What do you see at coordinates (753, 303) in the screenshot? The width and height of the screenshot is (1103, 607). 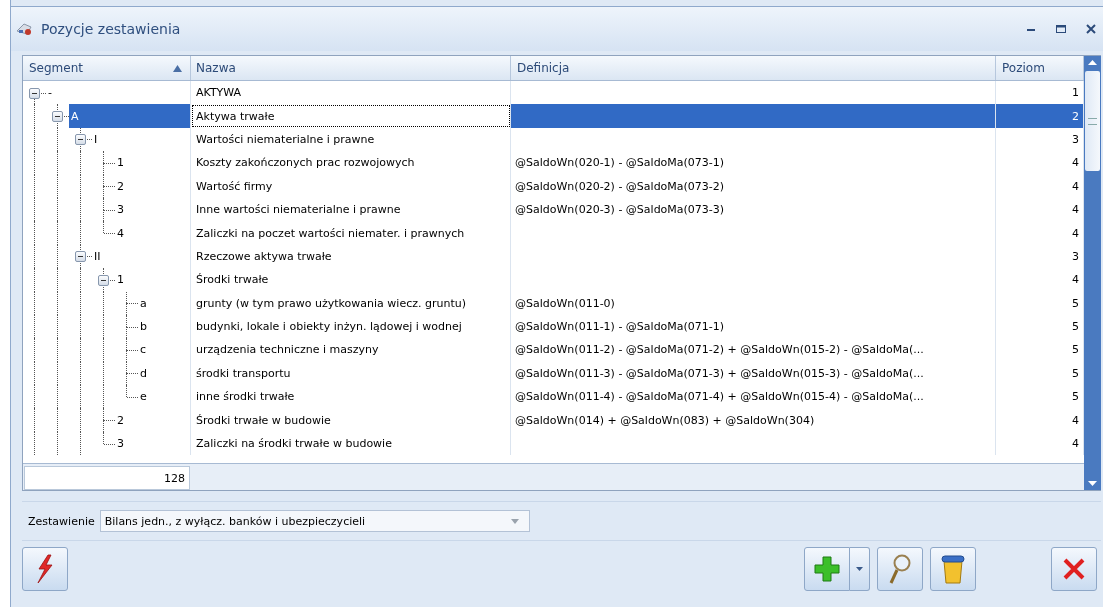 I see `table-cell: @SaldoWn(011-0)` at bounding box center [753, 303].